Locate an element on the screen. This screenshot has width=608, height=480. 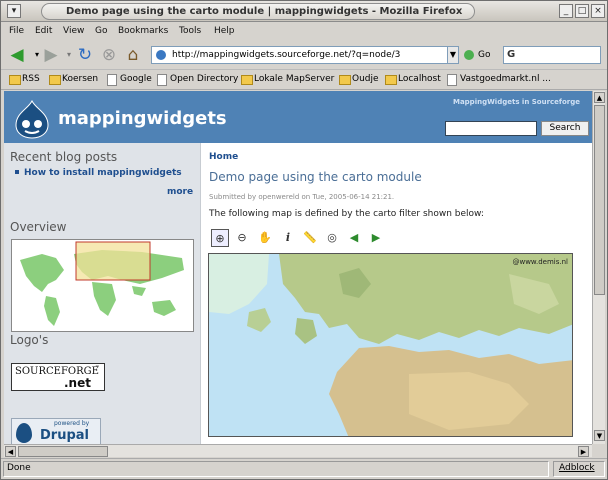
page-title: Demo page using the carto module is located at coordinates (315, 177).